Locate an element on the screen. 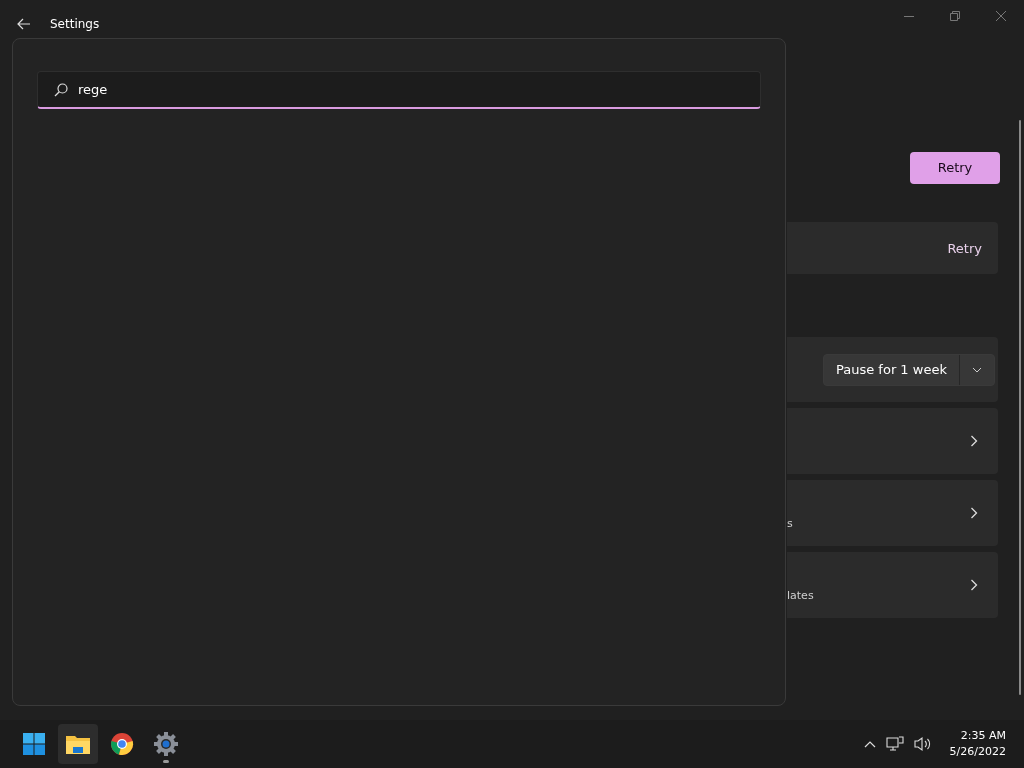 The height and width of the screenshot is (768, 1024). taskbar-app is located at coordinates (78, 744).